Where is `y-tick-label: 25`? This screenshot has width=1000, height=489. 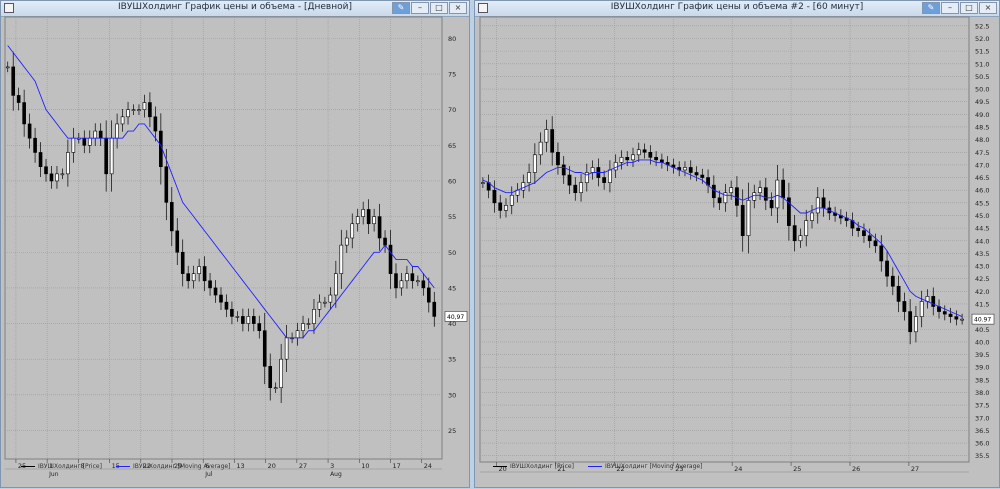
y-tick-label: 25 is located at coordinates (452, 431).